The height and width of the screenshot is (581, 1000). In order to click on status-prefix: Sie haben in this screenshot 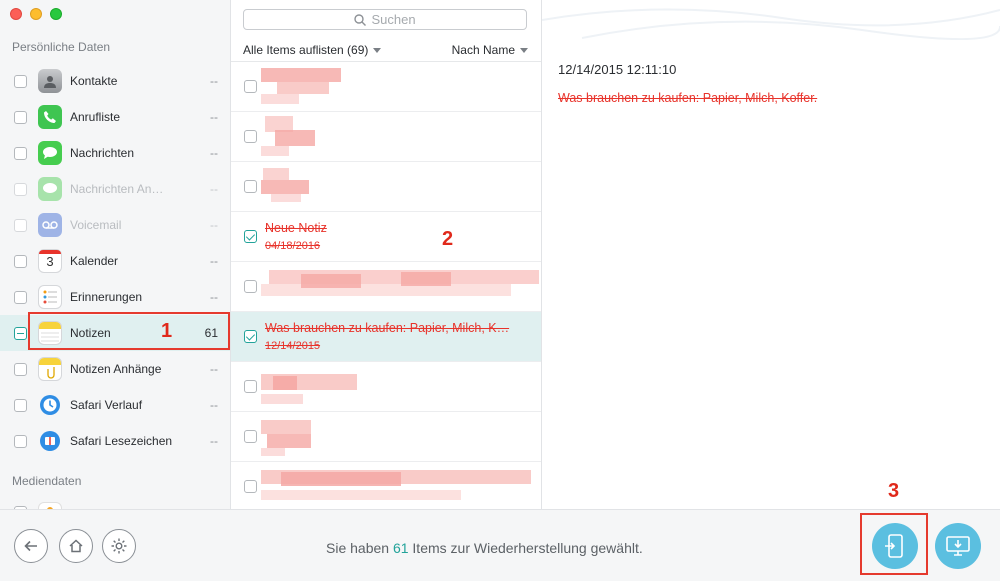, I will do `click(358, 548)`.